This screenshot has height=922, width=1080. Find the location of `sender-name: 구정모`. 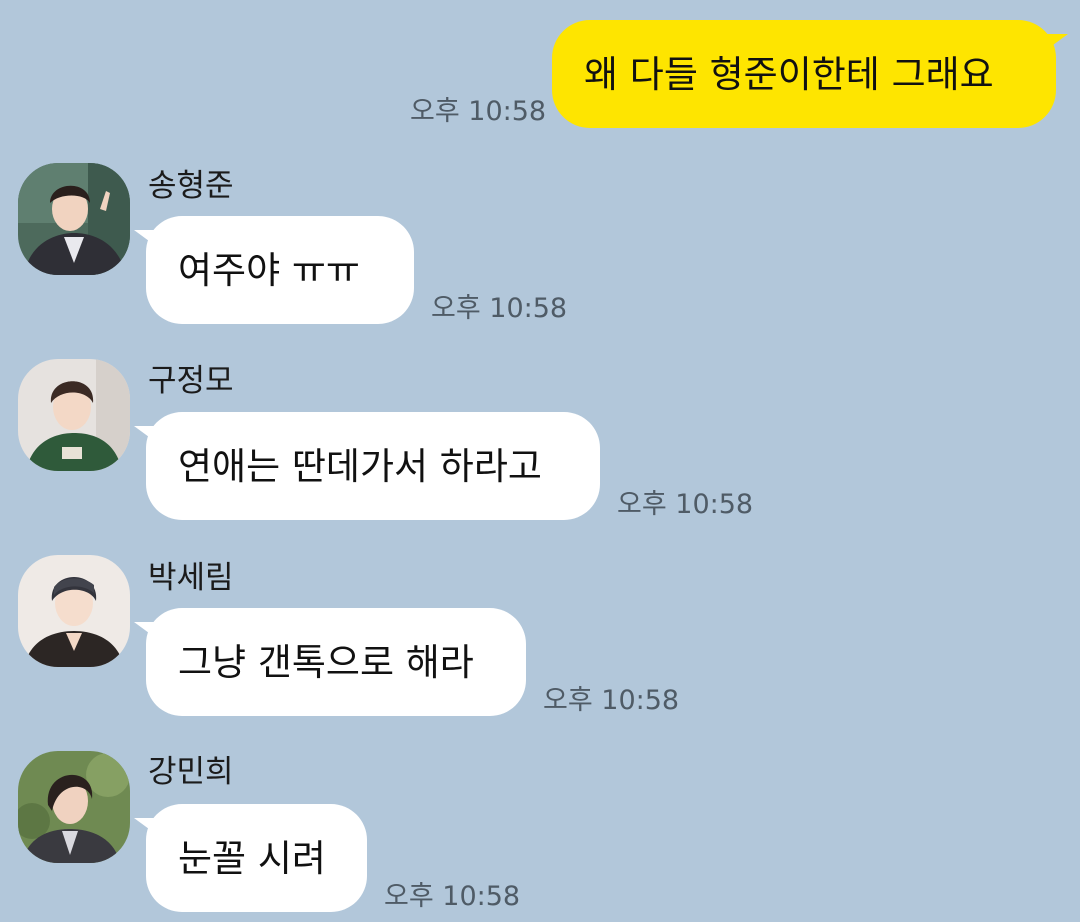

sender-name: 구정모 is located at coordinates (191, 381).